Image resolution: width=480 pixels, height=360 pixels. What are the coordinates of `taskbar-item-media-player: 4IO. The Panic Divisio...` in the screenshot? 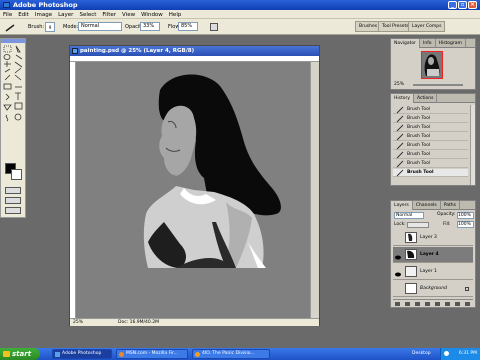 It's located at (231, 354).